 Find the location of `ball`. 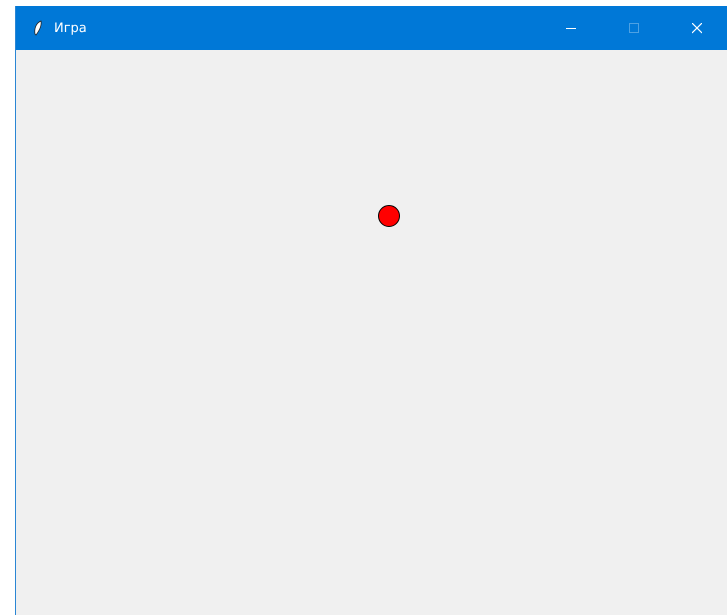

ball is located at coordinates (389, 216).